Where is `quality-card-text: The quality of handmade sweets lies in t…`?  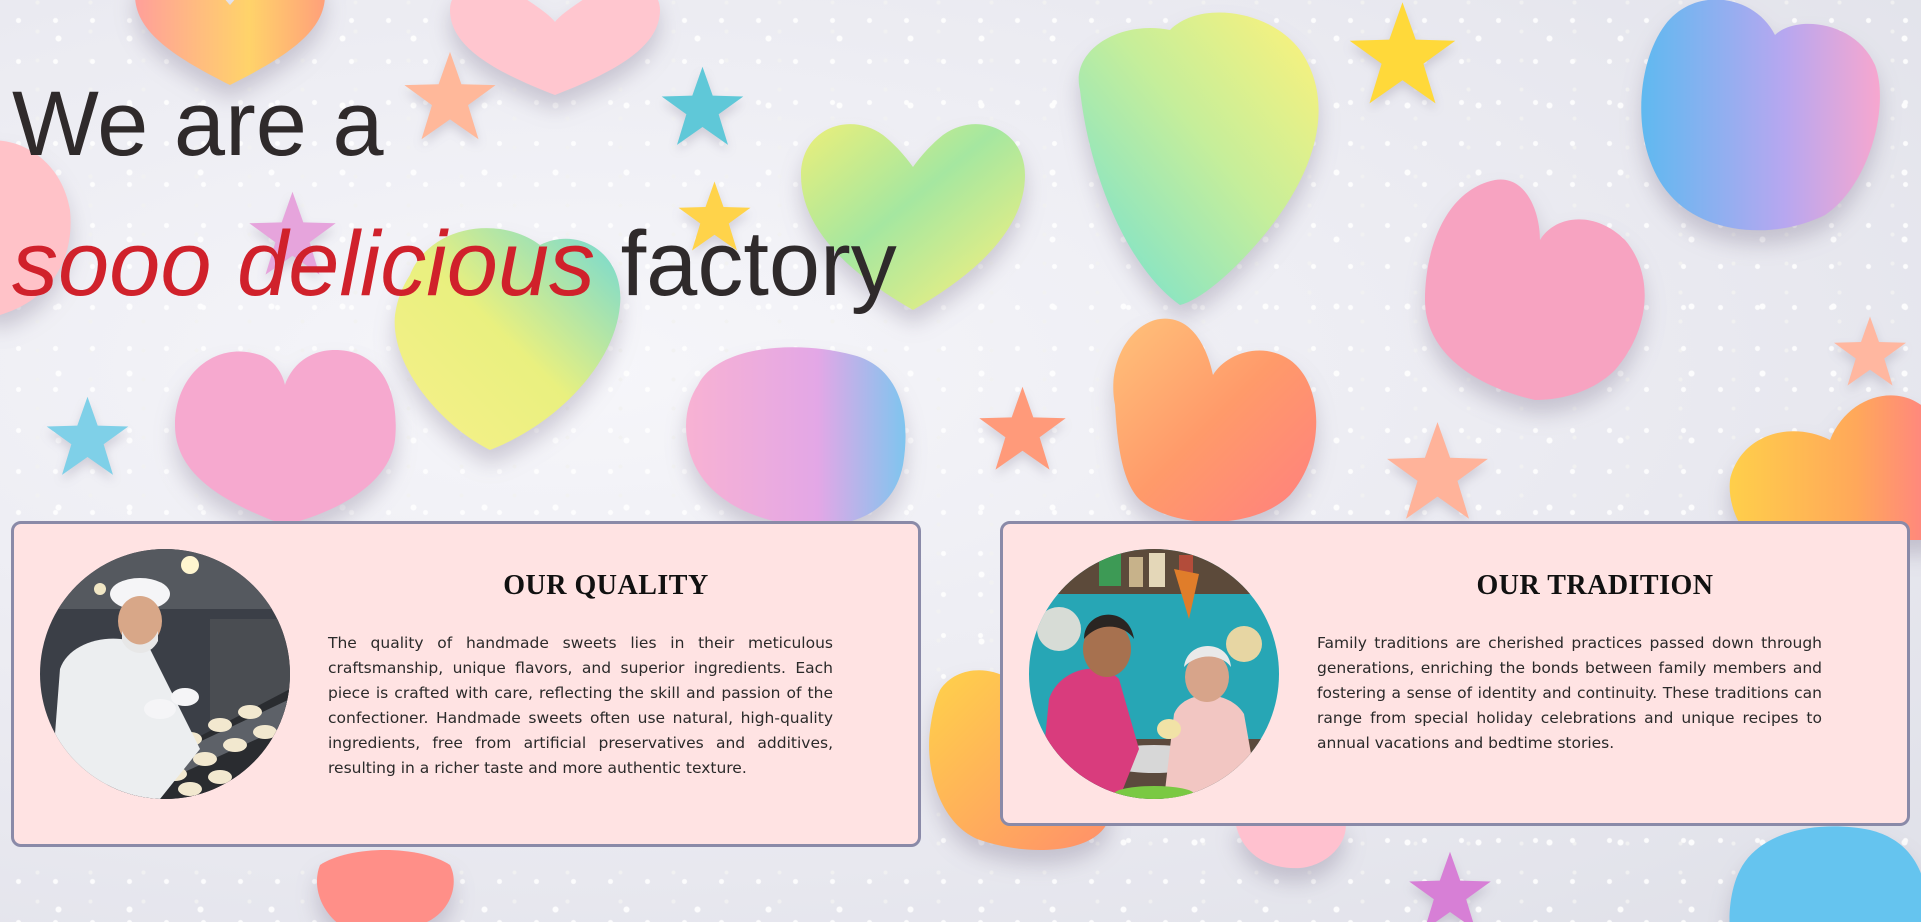 quality-card-text: The quality of handmade sweets lies in t… is located at coordinates (580, 705).